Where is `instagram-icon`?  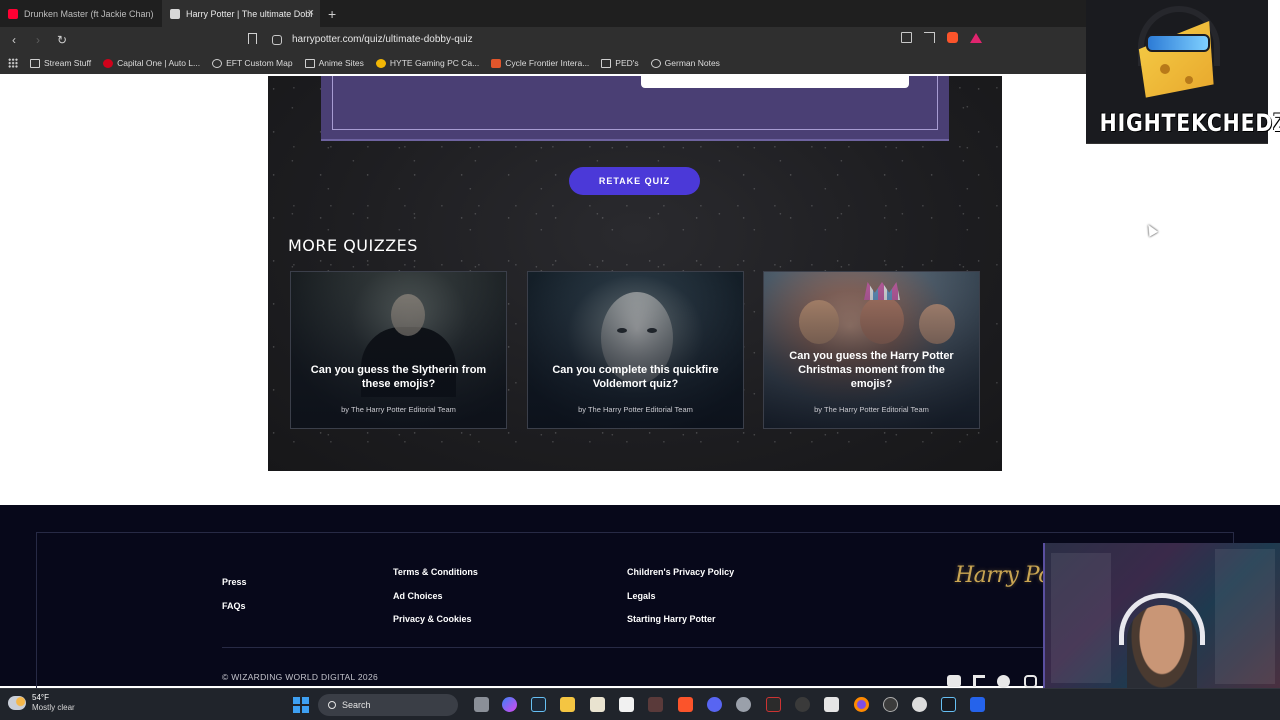 instagram-icon is located at coordinates (1030, 681).